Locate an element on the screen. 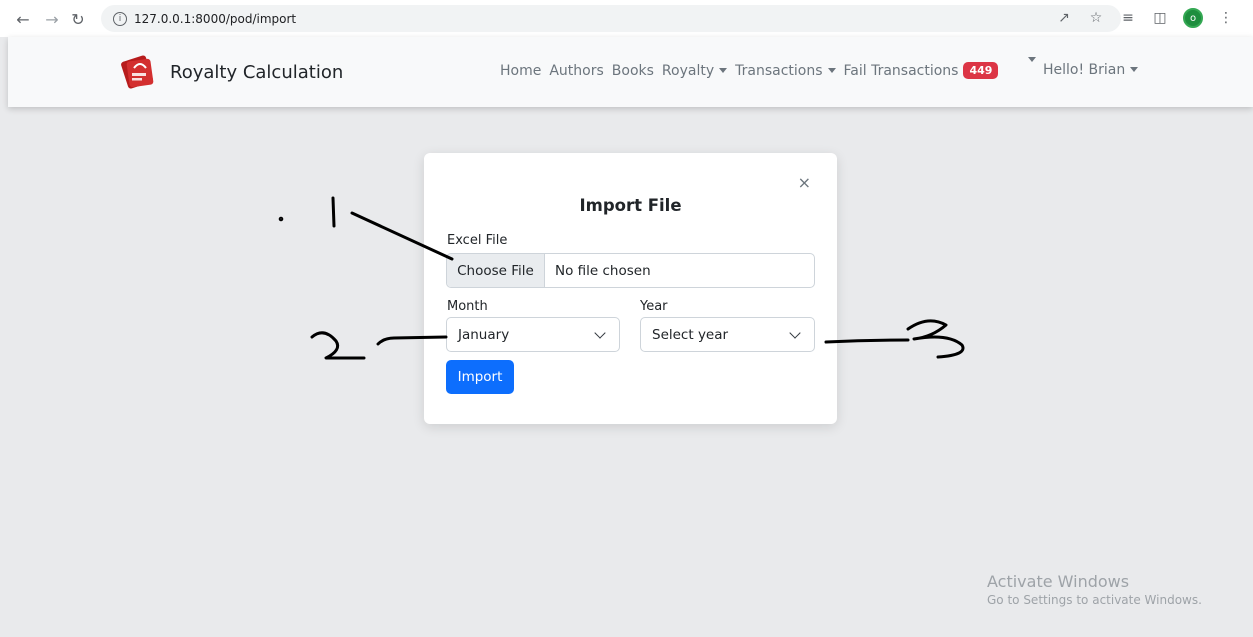 Image resolution: width=1253 pixels, height=637 pixels. profile-avatar: o is located at coordinates (1193, 18).